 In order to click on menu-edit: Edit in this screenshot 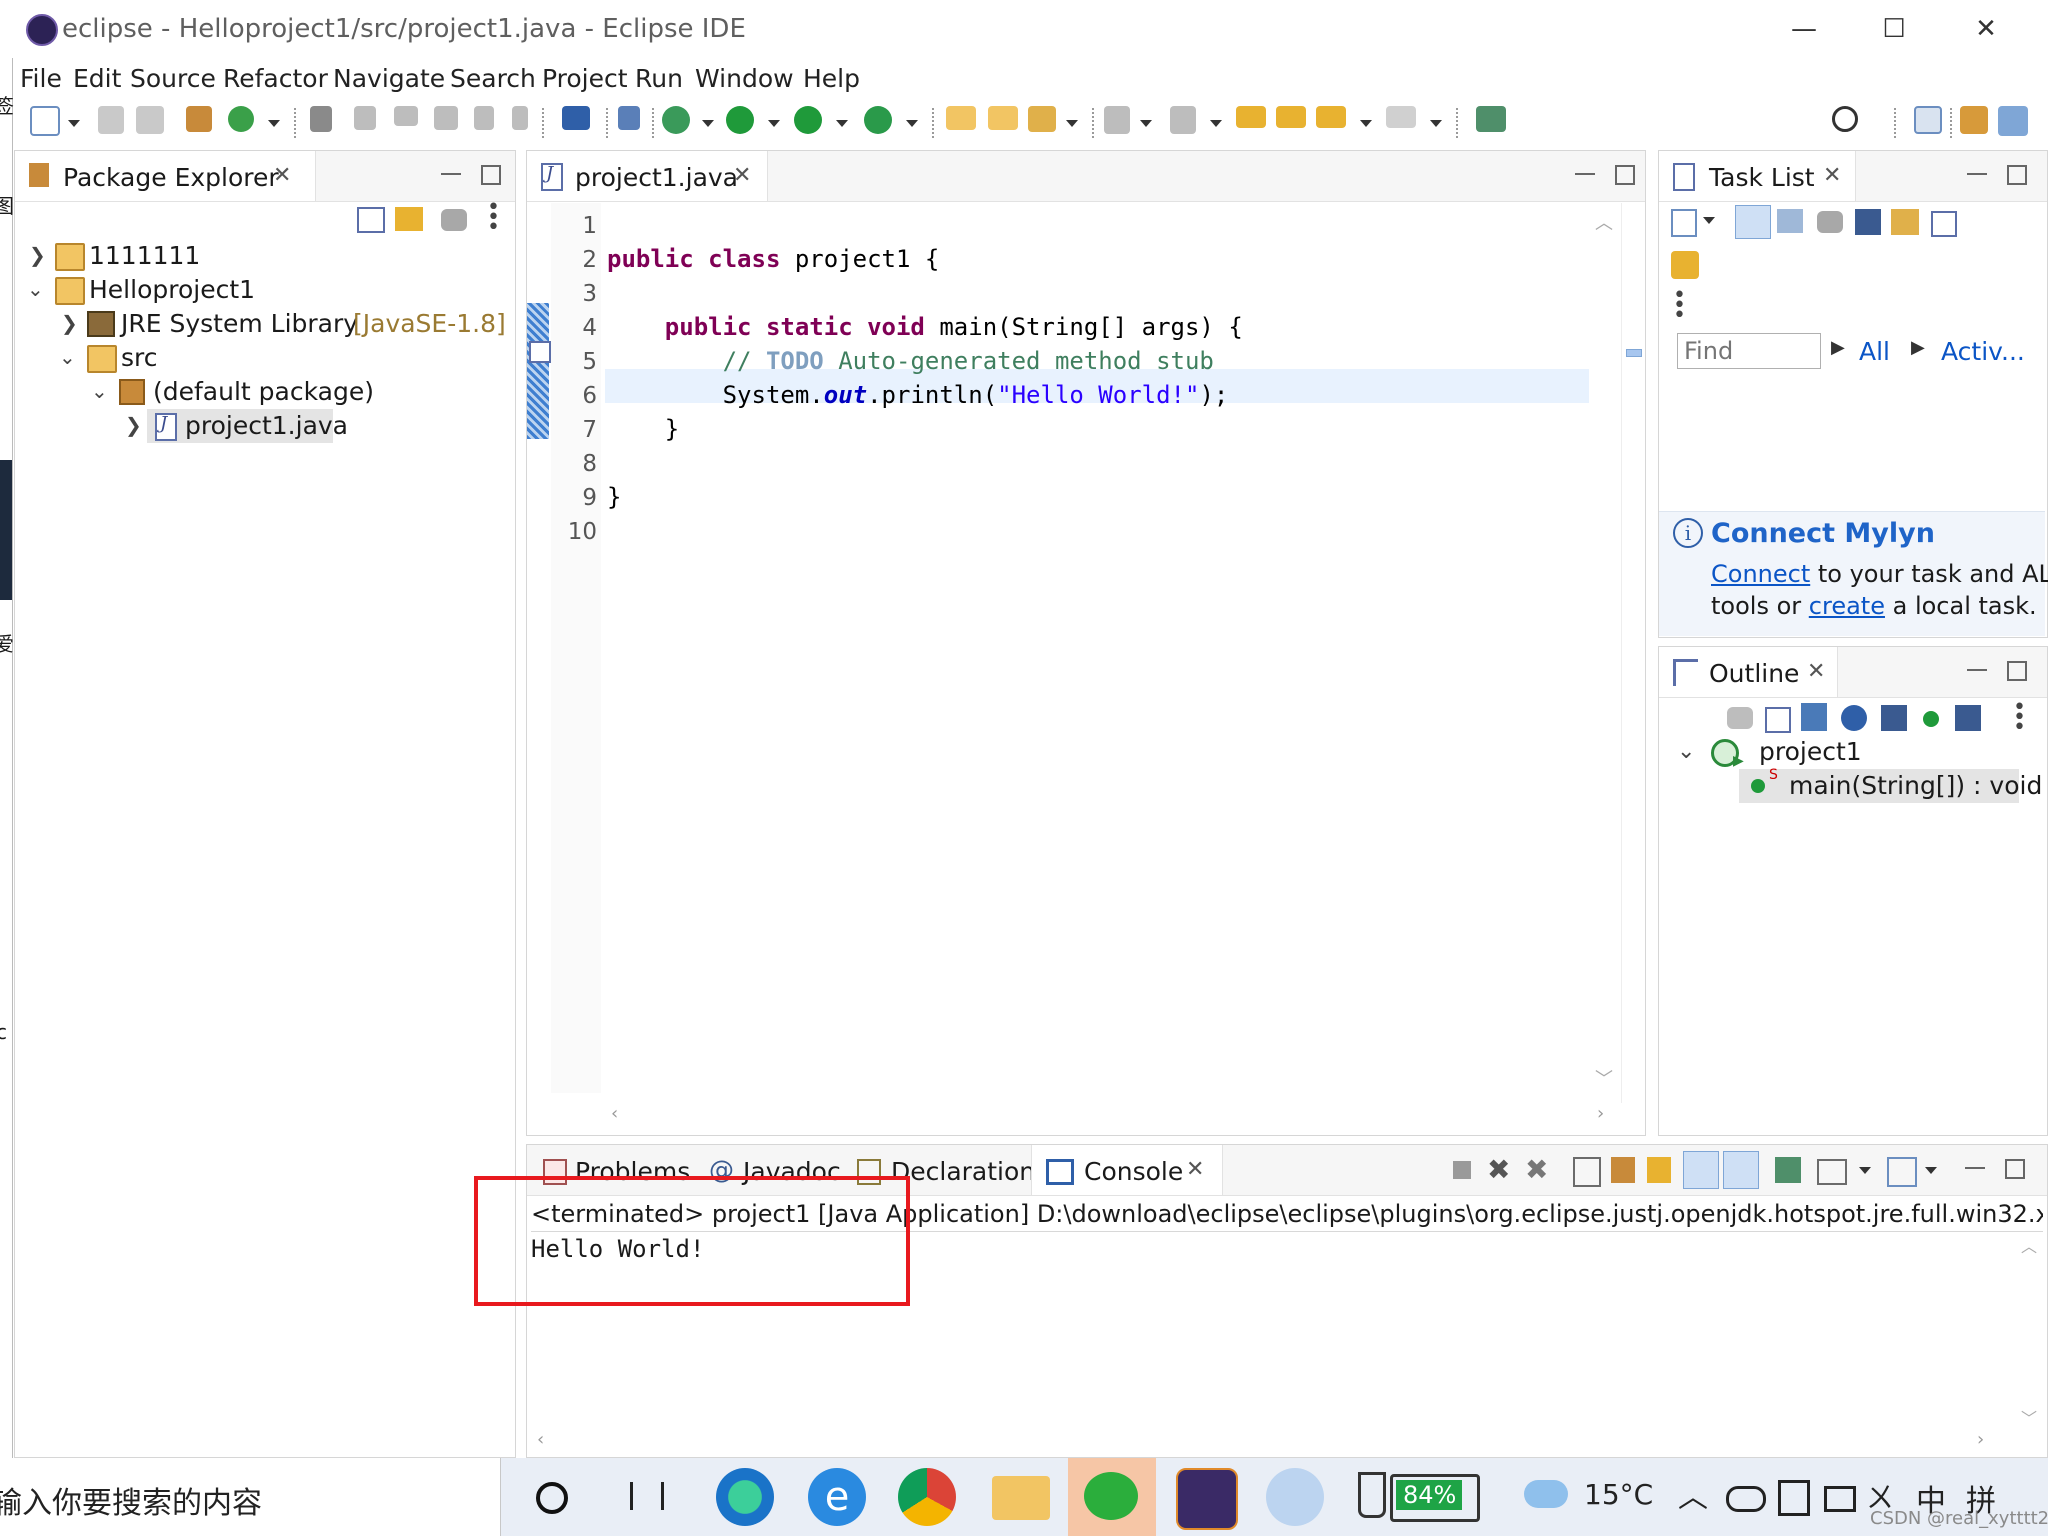, I will do `click(97, 78)`.